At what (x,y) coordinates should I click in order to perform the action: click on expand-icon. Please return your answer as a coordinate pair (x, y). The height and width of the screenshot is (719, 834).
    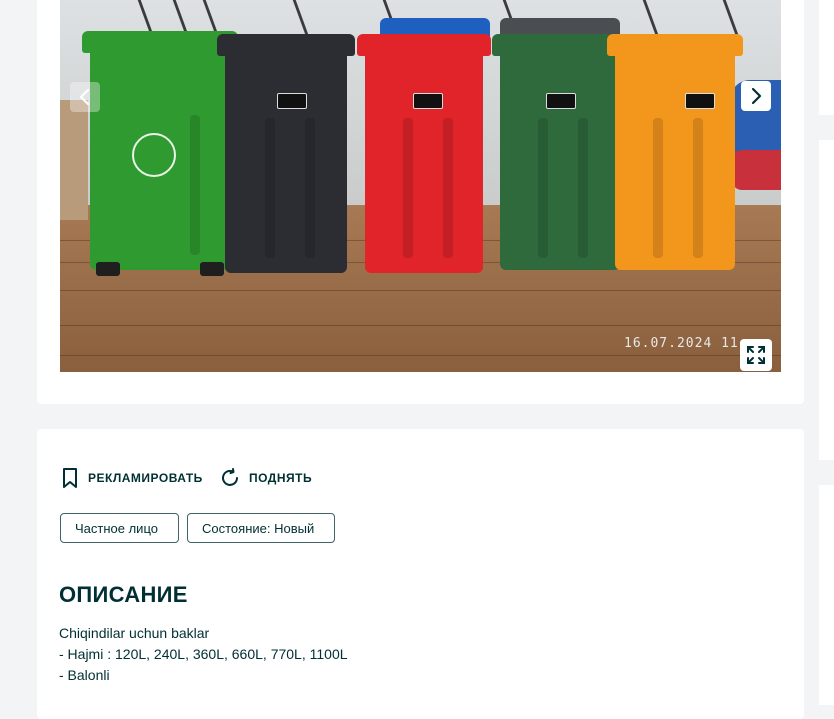
    Looking at the image, I should click on (756, 355).